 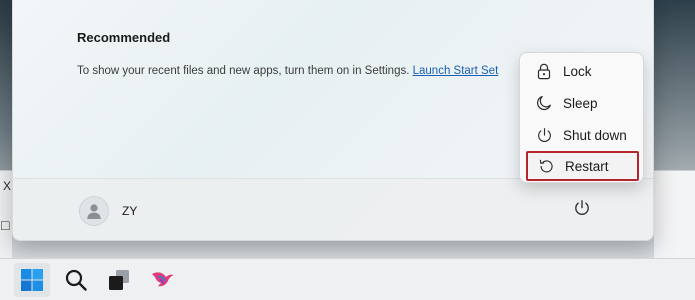 I want to click on power-button, so click(x=582, y=208).